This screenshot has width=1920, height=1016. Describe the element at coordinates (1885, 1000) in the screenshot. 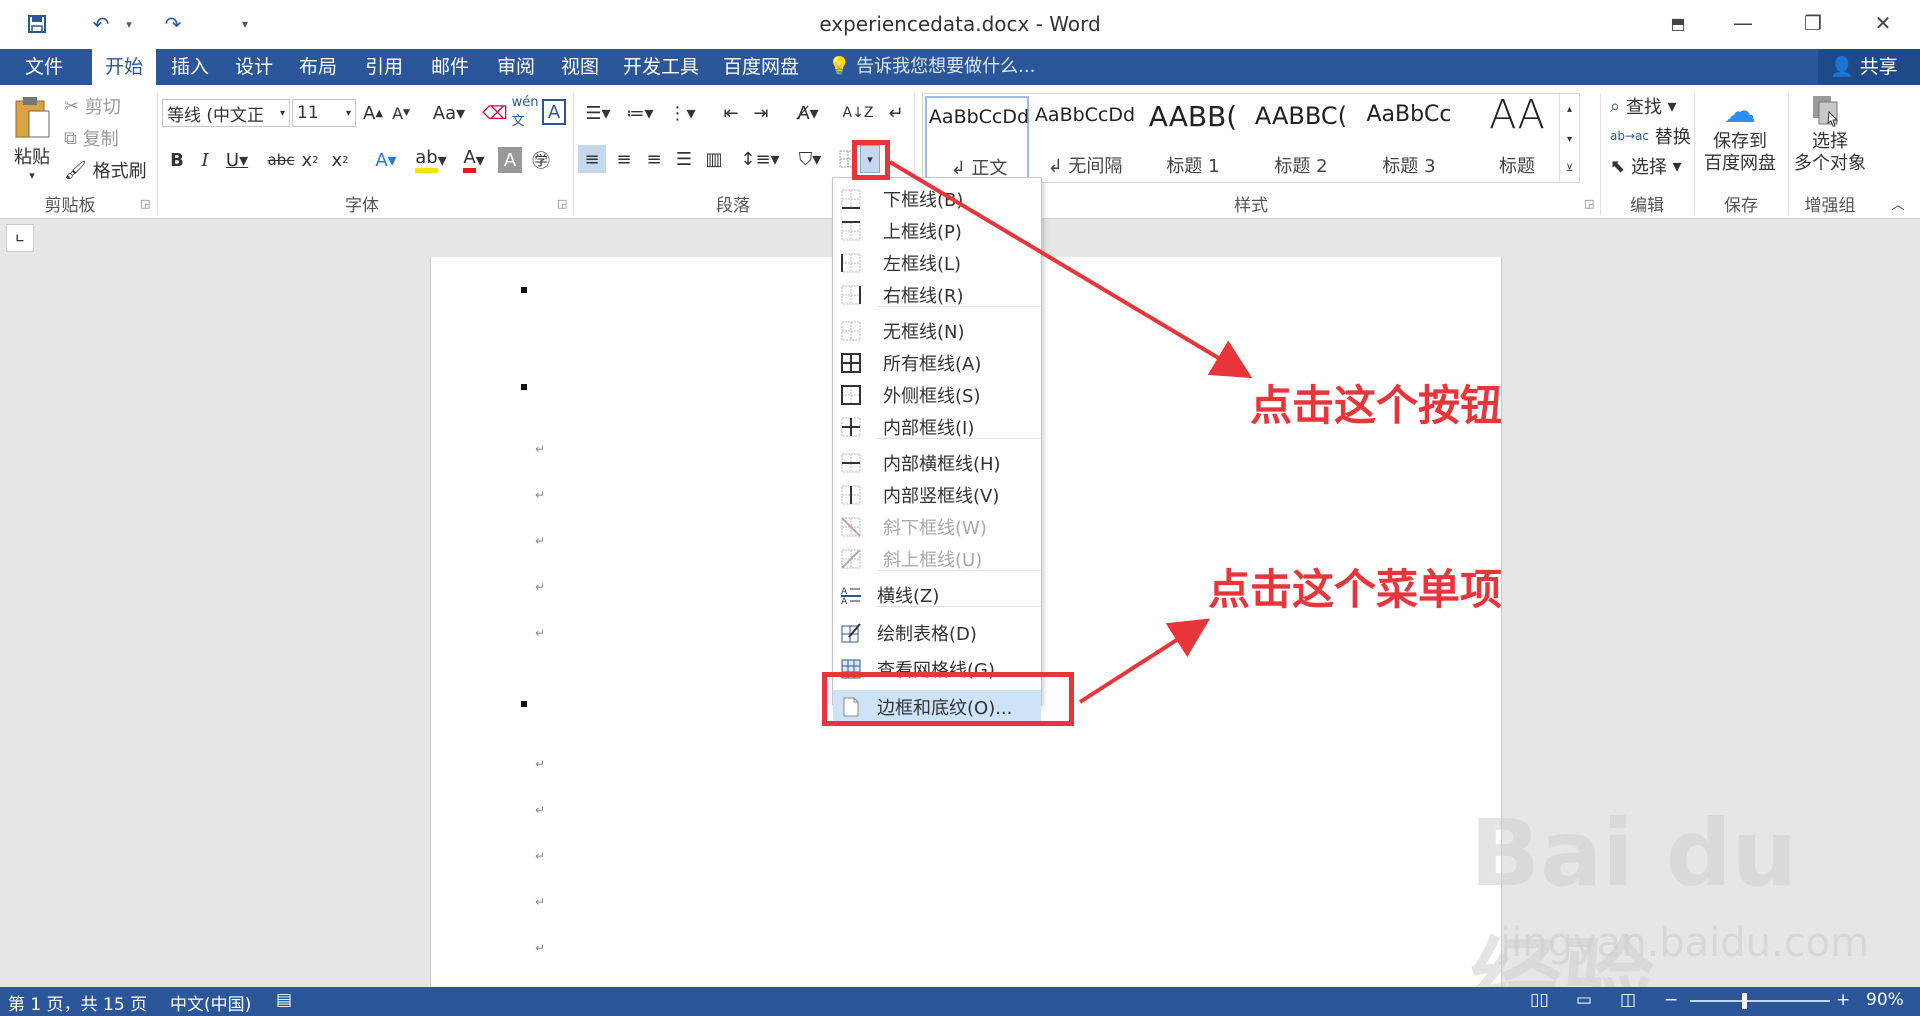

I see `zoom-level: 90%` at that location.